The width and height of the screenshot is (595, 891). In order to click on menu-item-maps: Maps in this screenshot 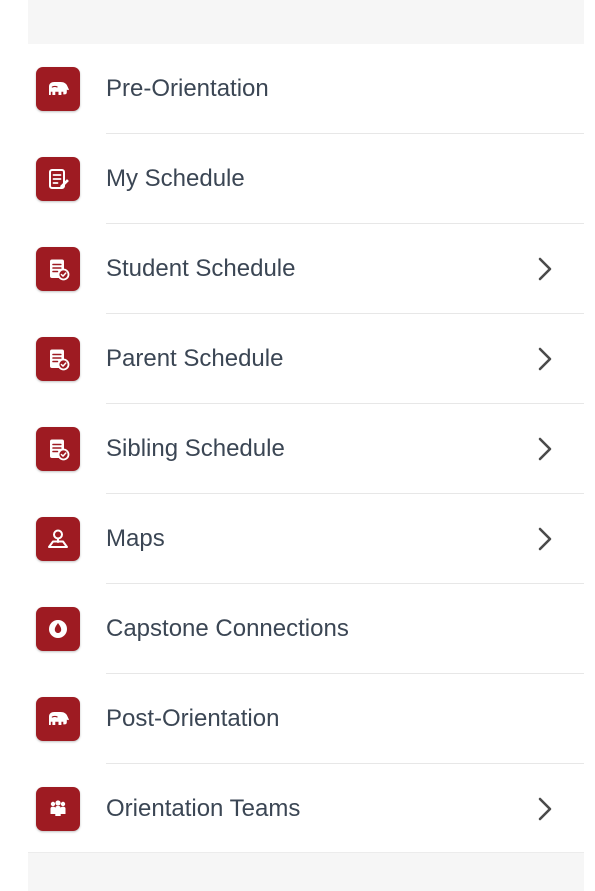, I will do `click(306, 539)`.